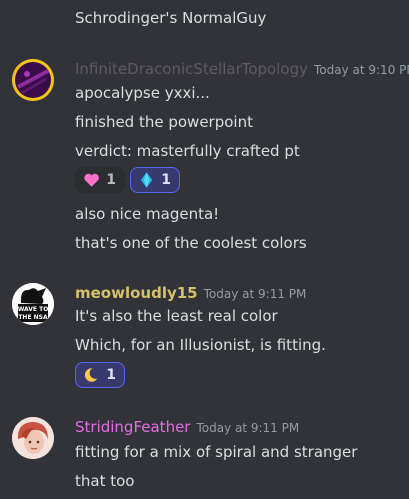  Describe the element at coordinates (191, 243) in the screenshot. I see `message-text: that's one of the coolest colors` at that location.